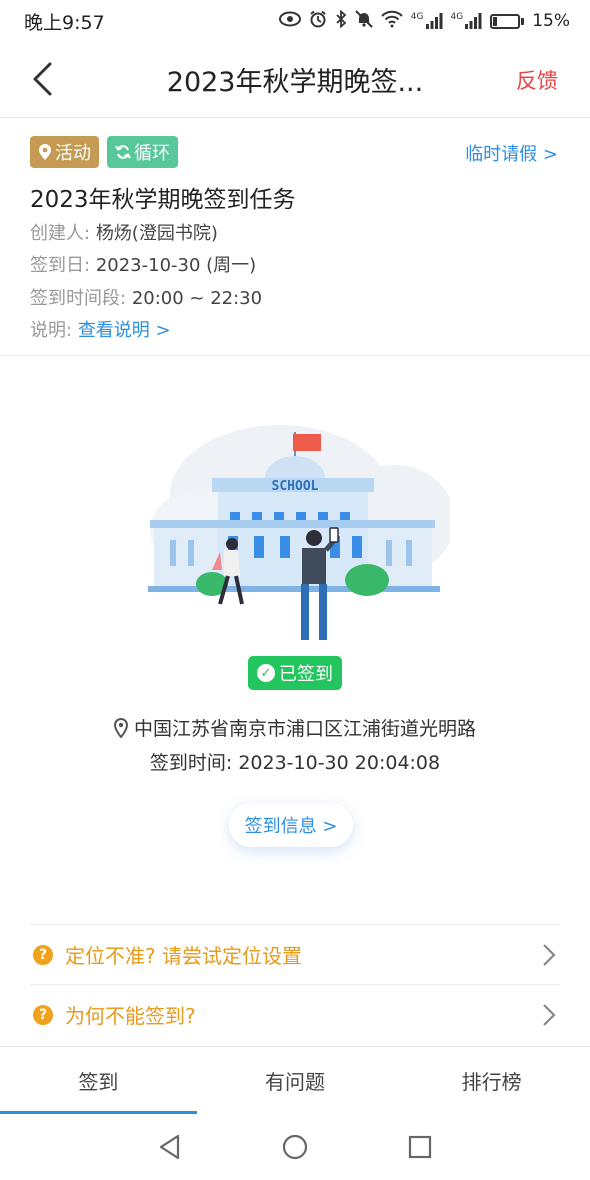 The width and height of the screenshot is (590, 1180). I want to click on nav-home-icon, so click(295, 1147).